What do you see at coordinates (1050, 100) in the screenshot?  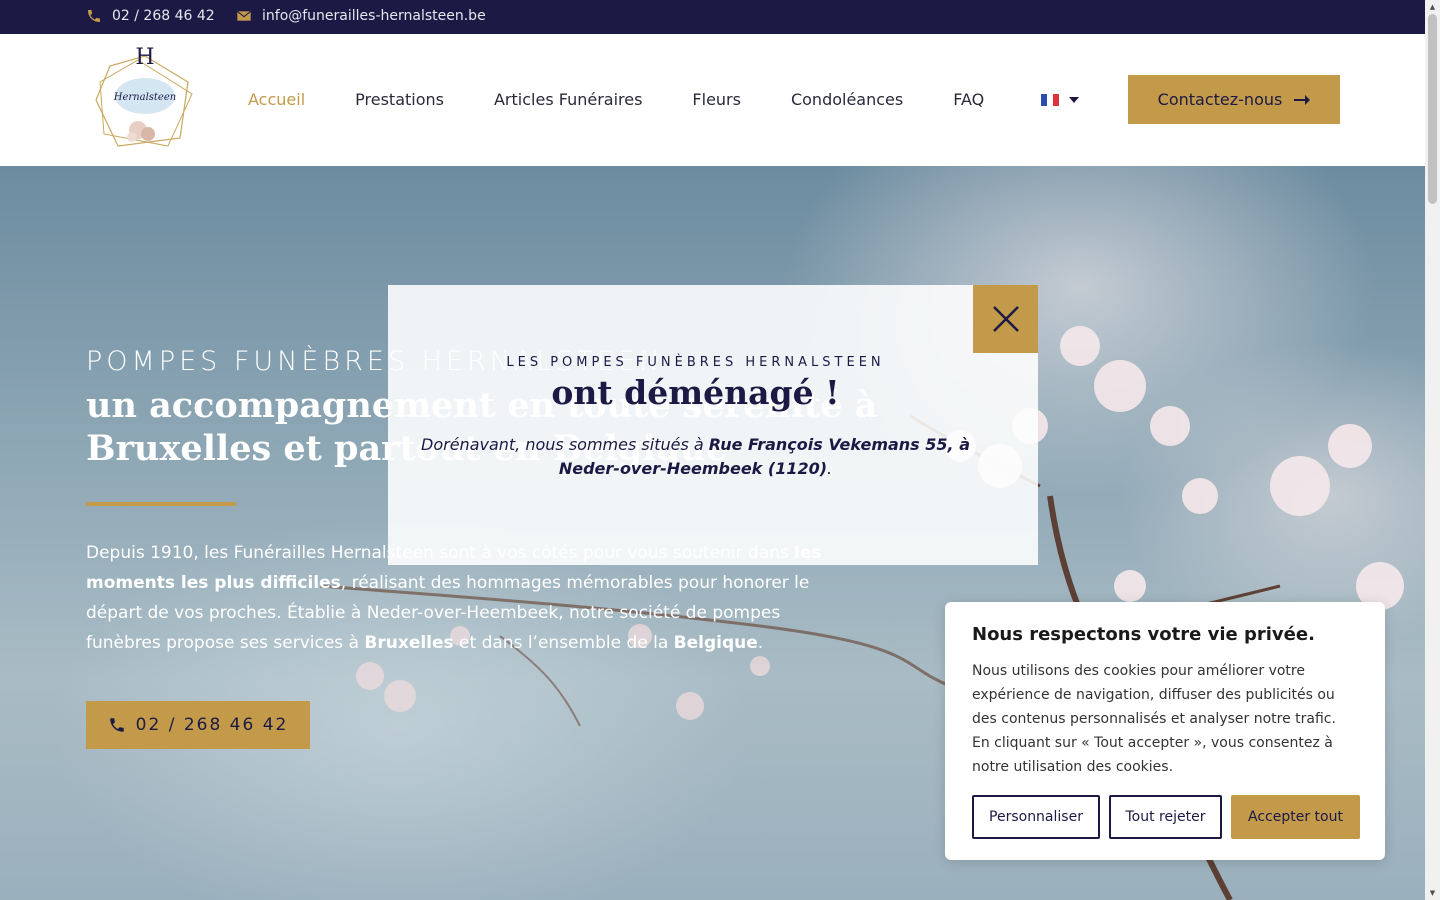 I see `french-flag-icon` at bounding box center [1050, 100].